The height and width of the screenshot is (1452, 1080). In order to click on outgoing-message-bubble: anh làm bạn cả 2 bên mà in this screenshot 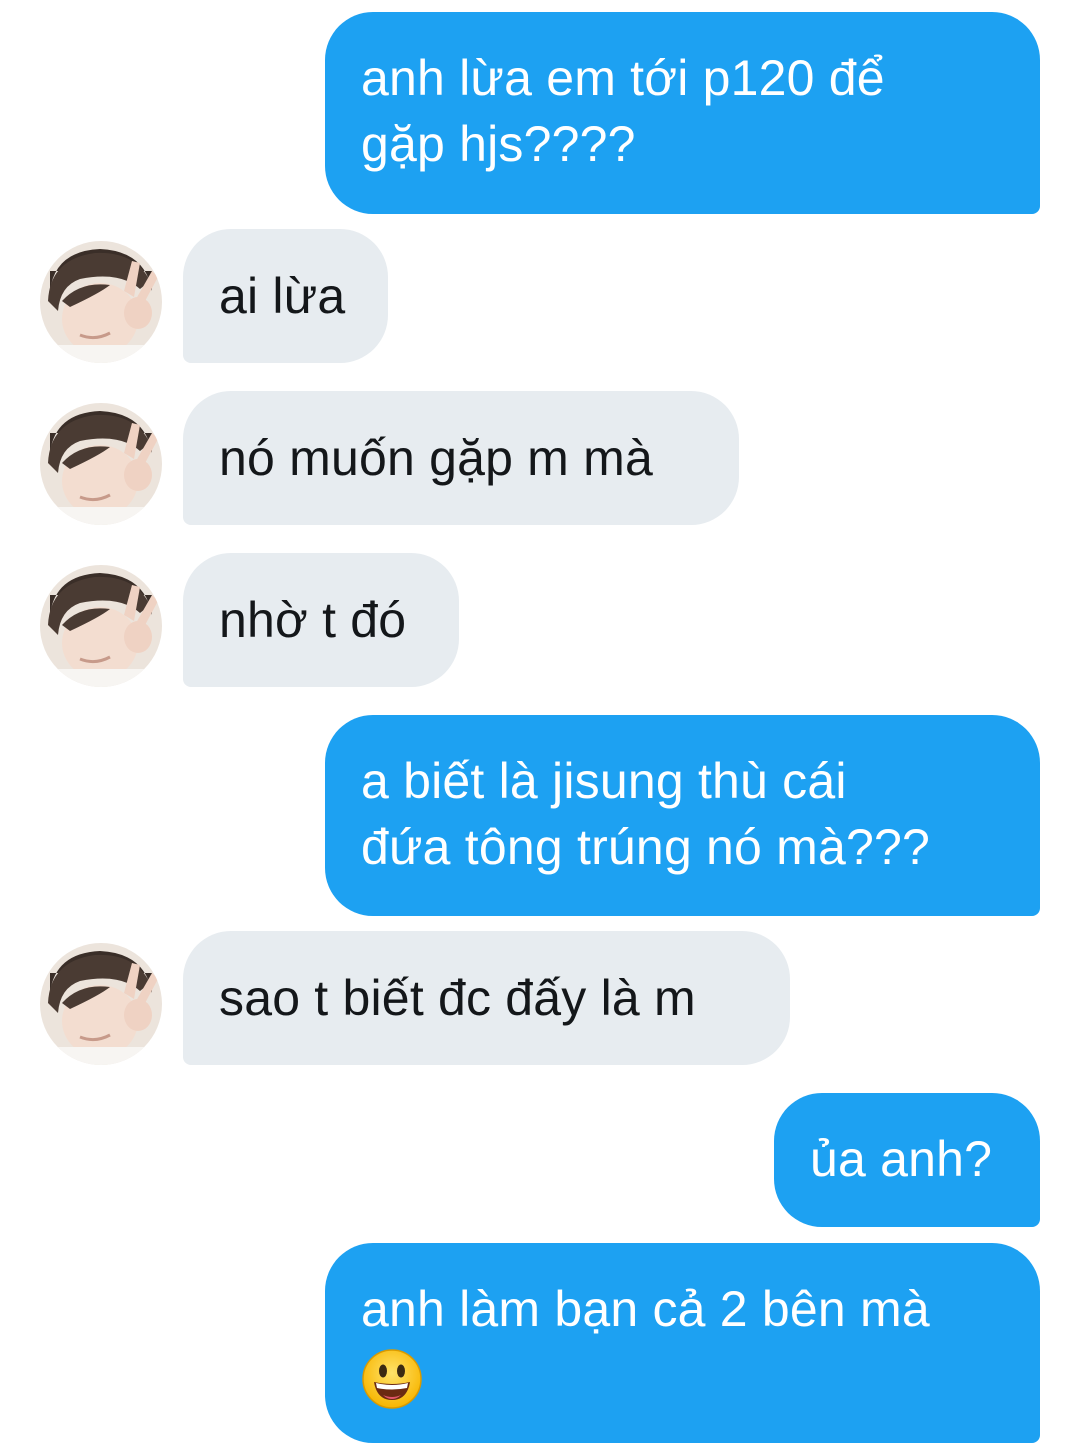, I will do `click(682, 1343)`.